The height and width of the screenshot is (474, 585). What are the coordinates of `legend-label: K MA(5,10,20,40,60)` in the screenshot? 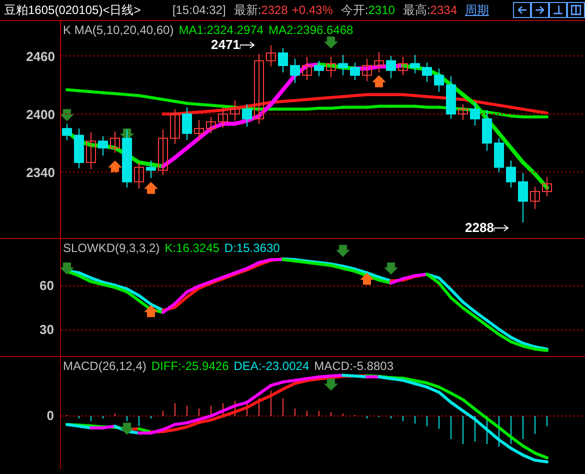 It's located at (118, 30).